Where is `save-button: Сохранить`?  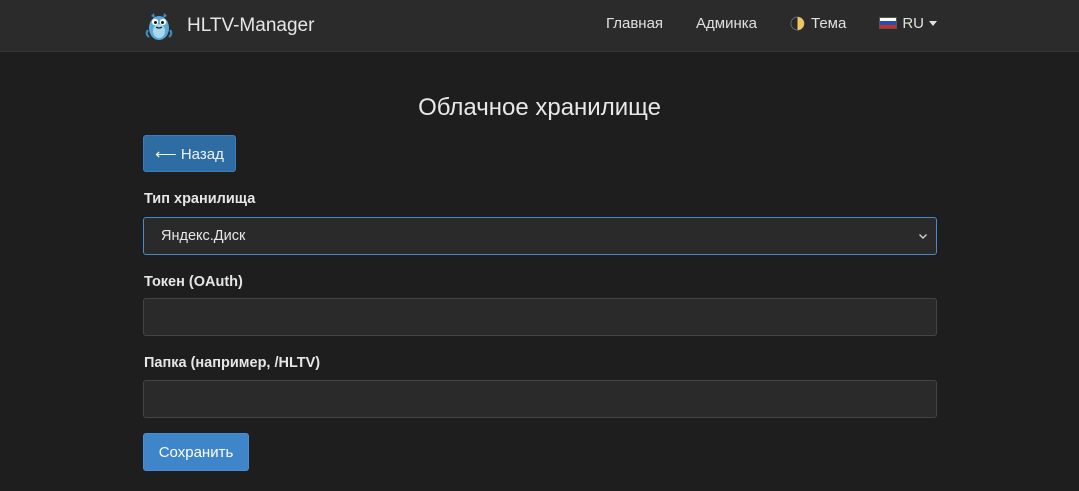
save-button: Сохранить is located at coordinates (196, 452).